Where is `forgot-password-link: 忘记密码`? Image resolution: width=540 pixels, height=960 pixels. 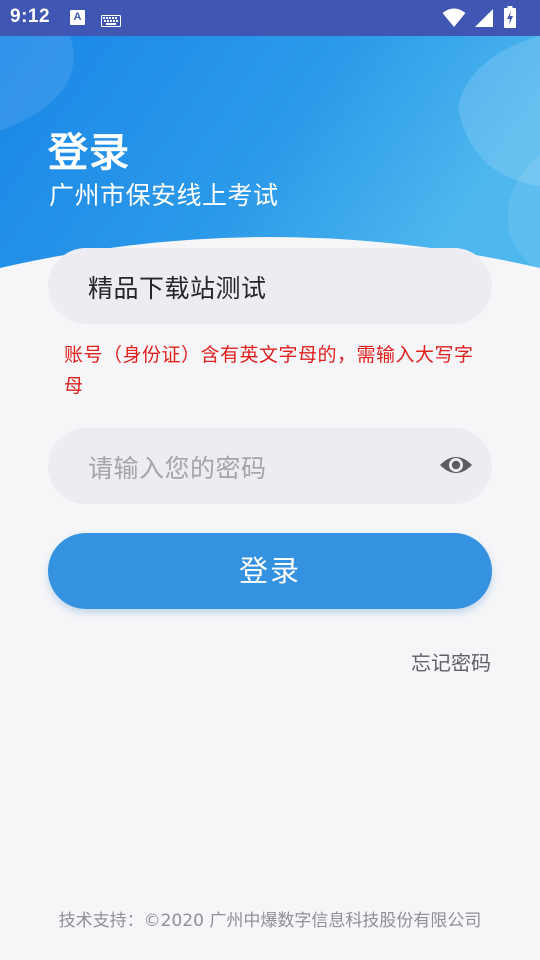
forgot-password-link: 忘记密码 is located at coordinates (451, 661).